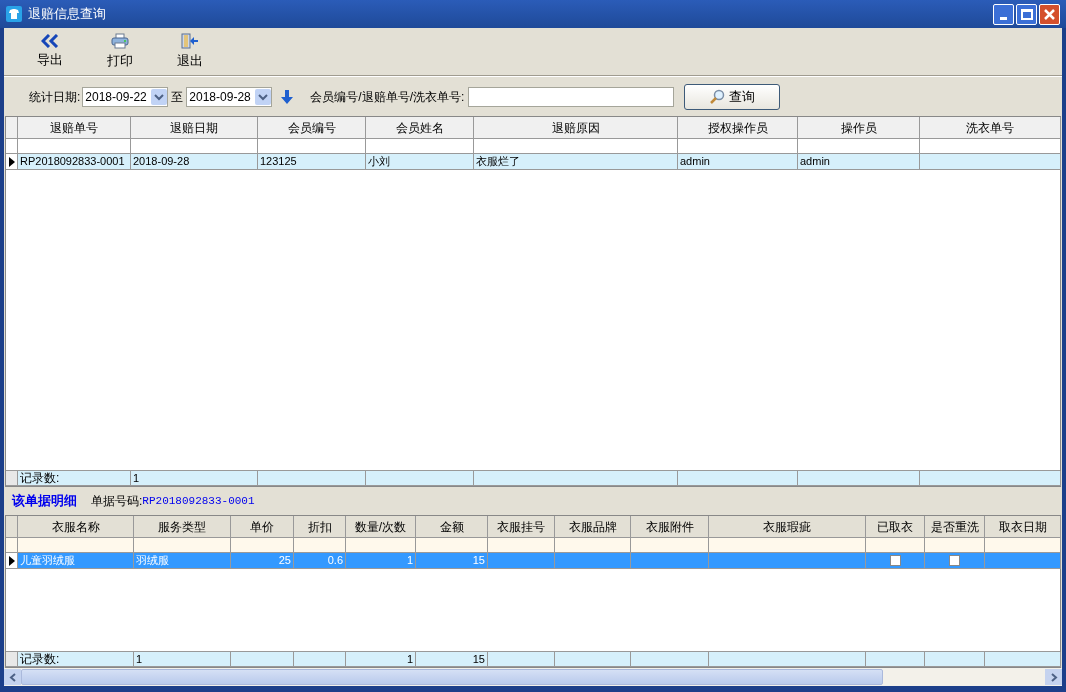  Describe the element at coordinates (955, 527) in the screenshot. I see `column-header: 是否重洗` at that location.